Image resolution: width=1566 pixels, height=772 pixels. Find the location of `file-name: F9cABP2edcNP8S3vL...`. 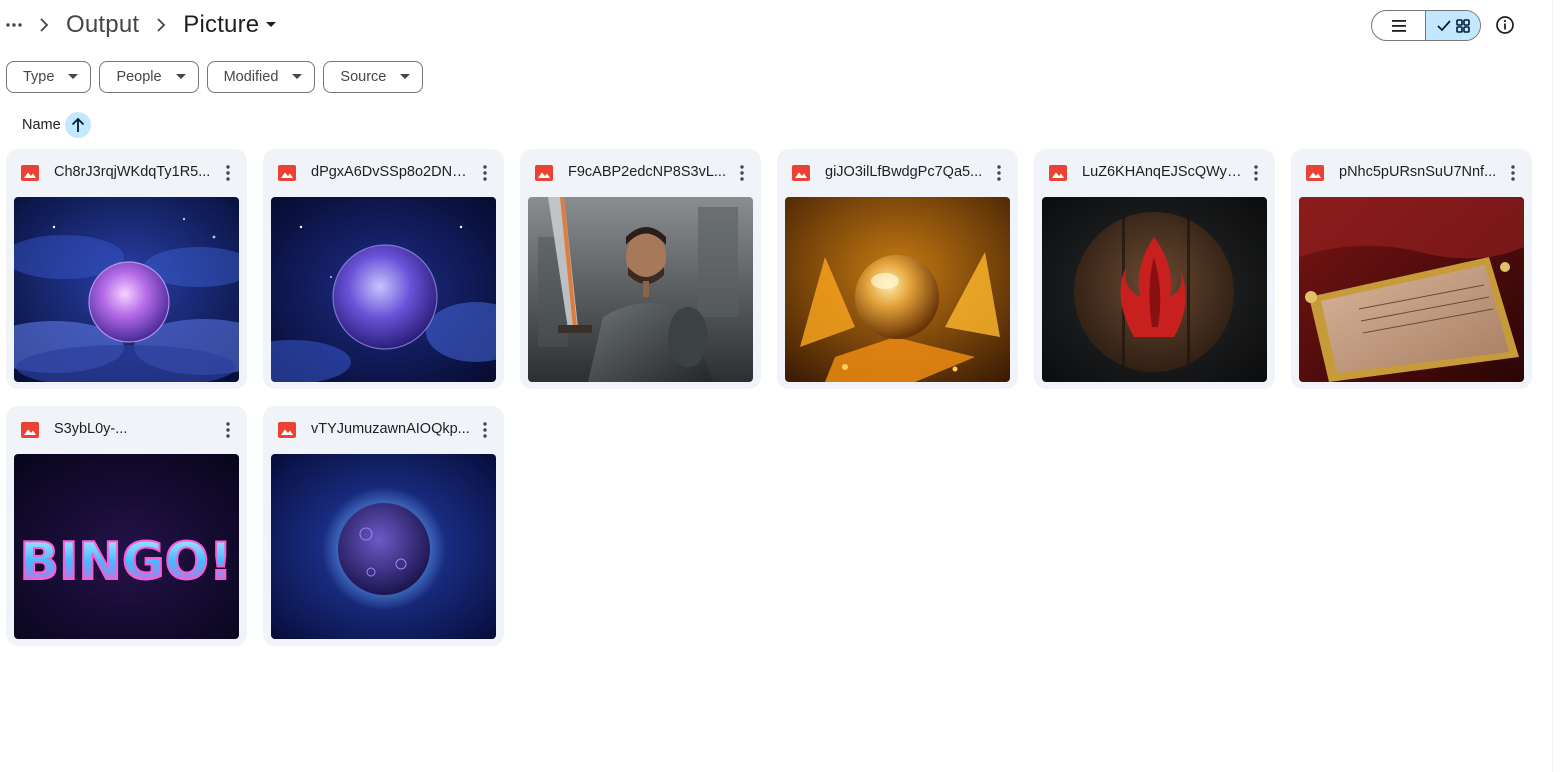

file-name: F9cABP2edcNP8S3vL... is located at coordinates (647, 172).